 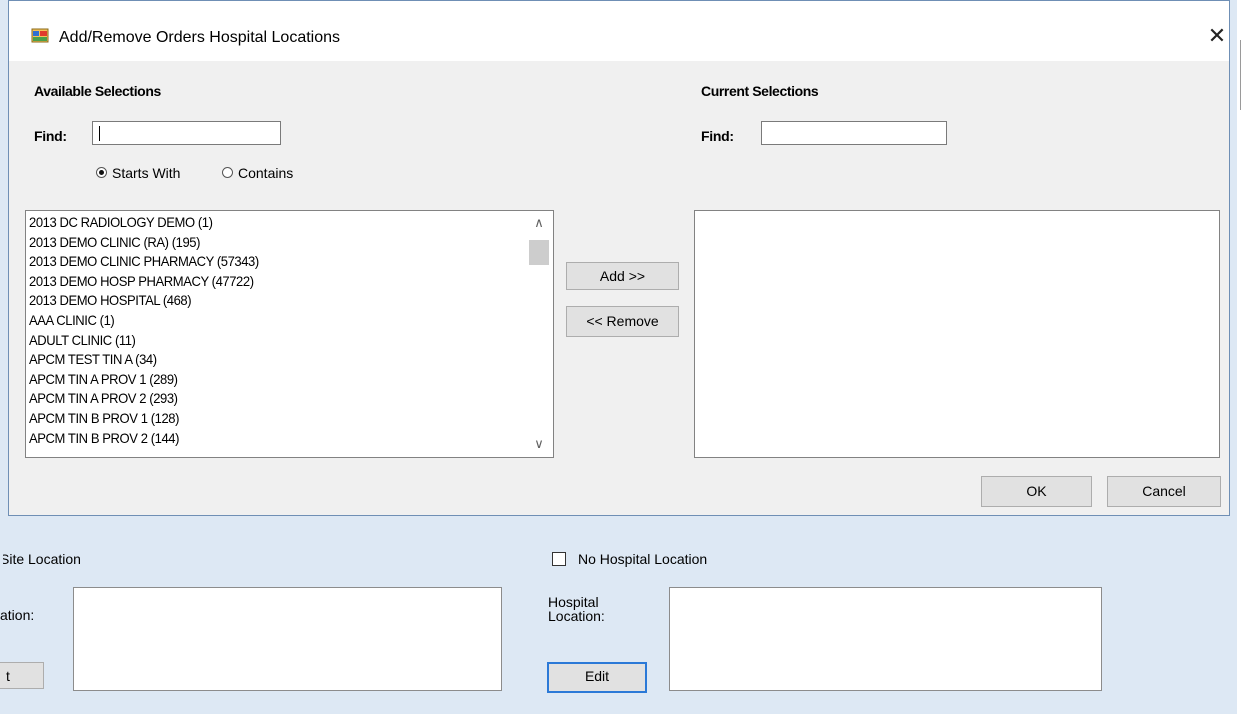 I want to click on scroll-down-icon: ∨, so click(x=539, y=444).